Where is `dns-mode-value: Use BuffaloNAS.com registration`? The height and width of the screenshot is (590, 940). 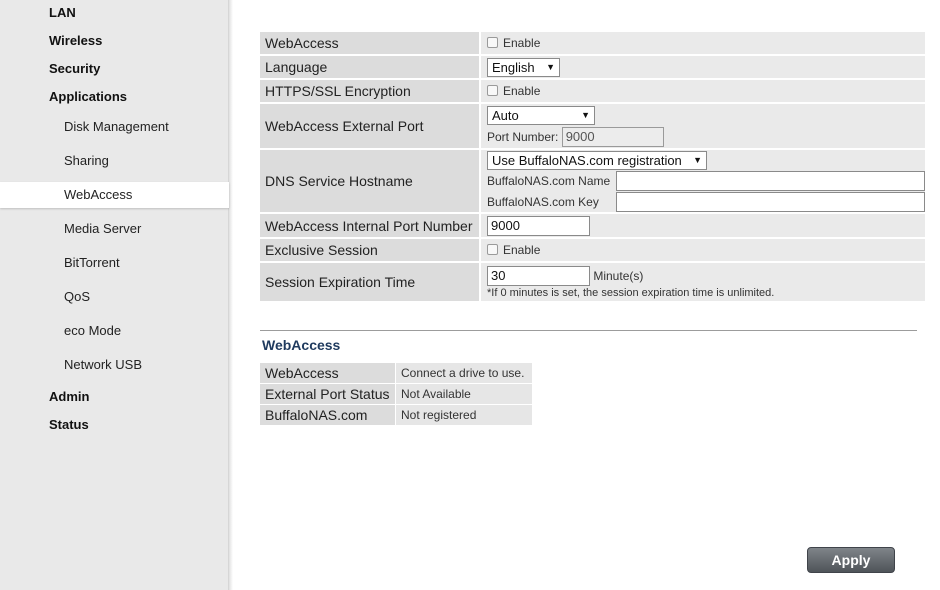 dns-mode-value: Use BuffaloNAS.com registration is located at coordinates (587, 160).